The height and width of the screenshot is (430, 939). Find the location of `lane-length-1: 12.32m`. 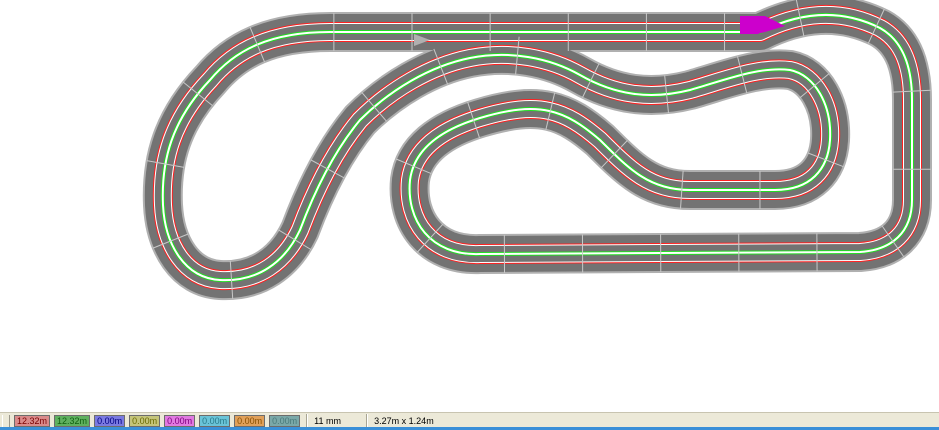

lane-length-1: 12.32m is located at coordinates (32, 420).